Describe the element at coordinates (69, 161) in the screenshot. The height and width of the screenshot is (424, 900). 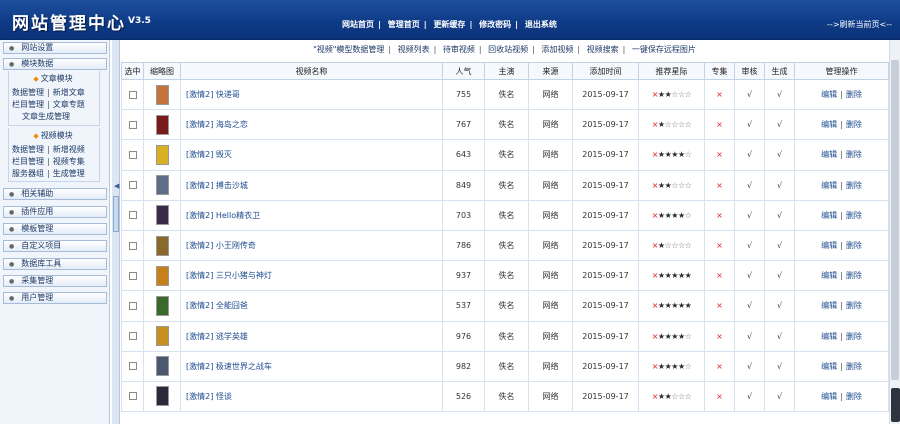
I see `video-series-link: 视频专集` at that location.